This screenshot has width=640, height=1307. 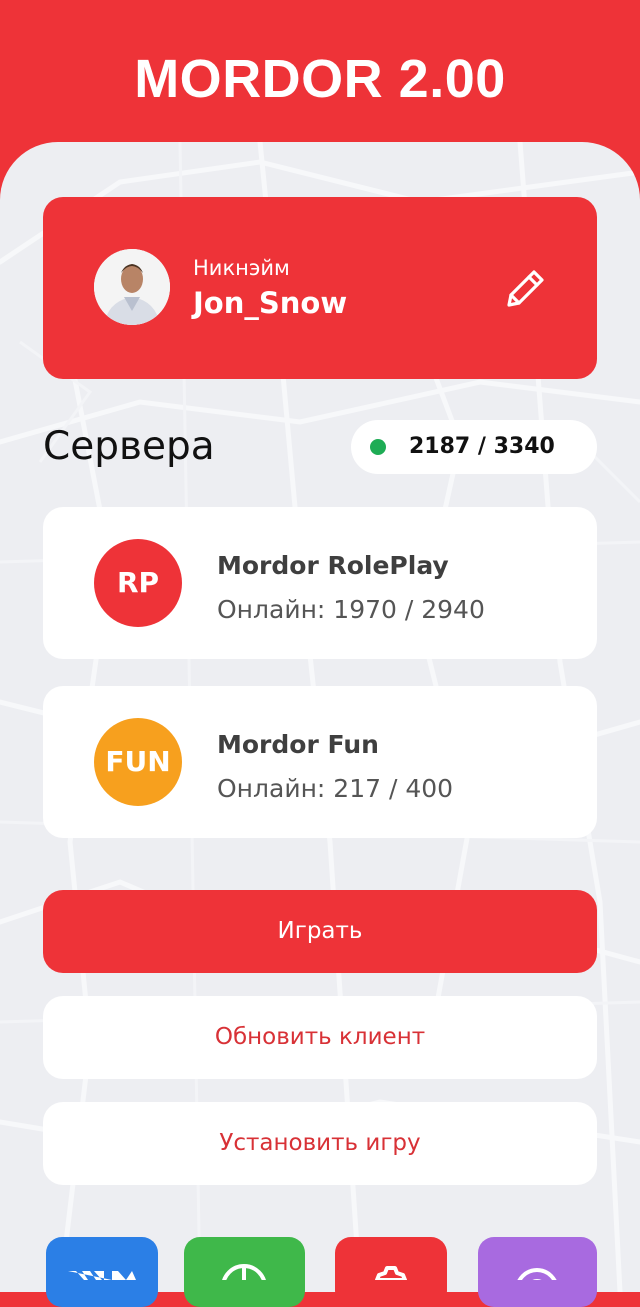 I want to click on character-avatar, so click(x=132, y=287).